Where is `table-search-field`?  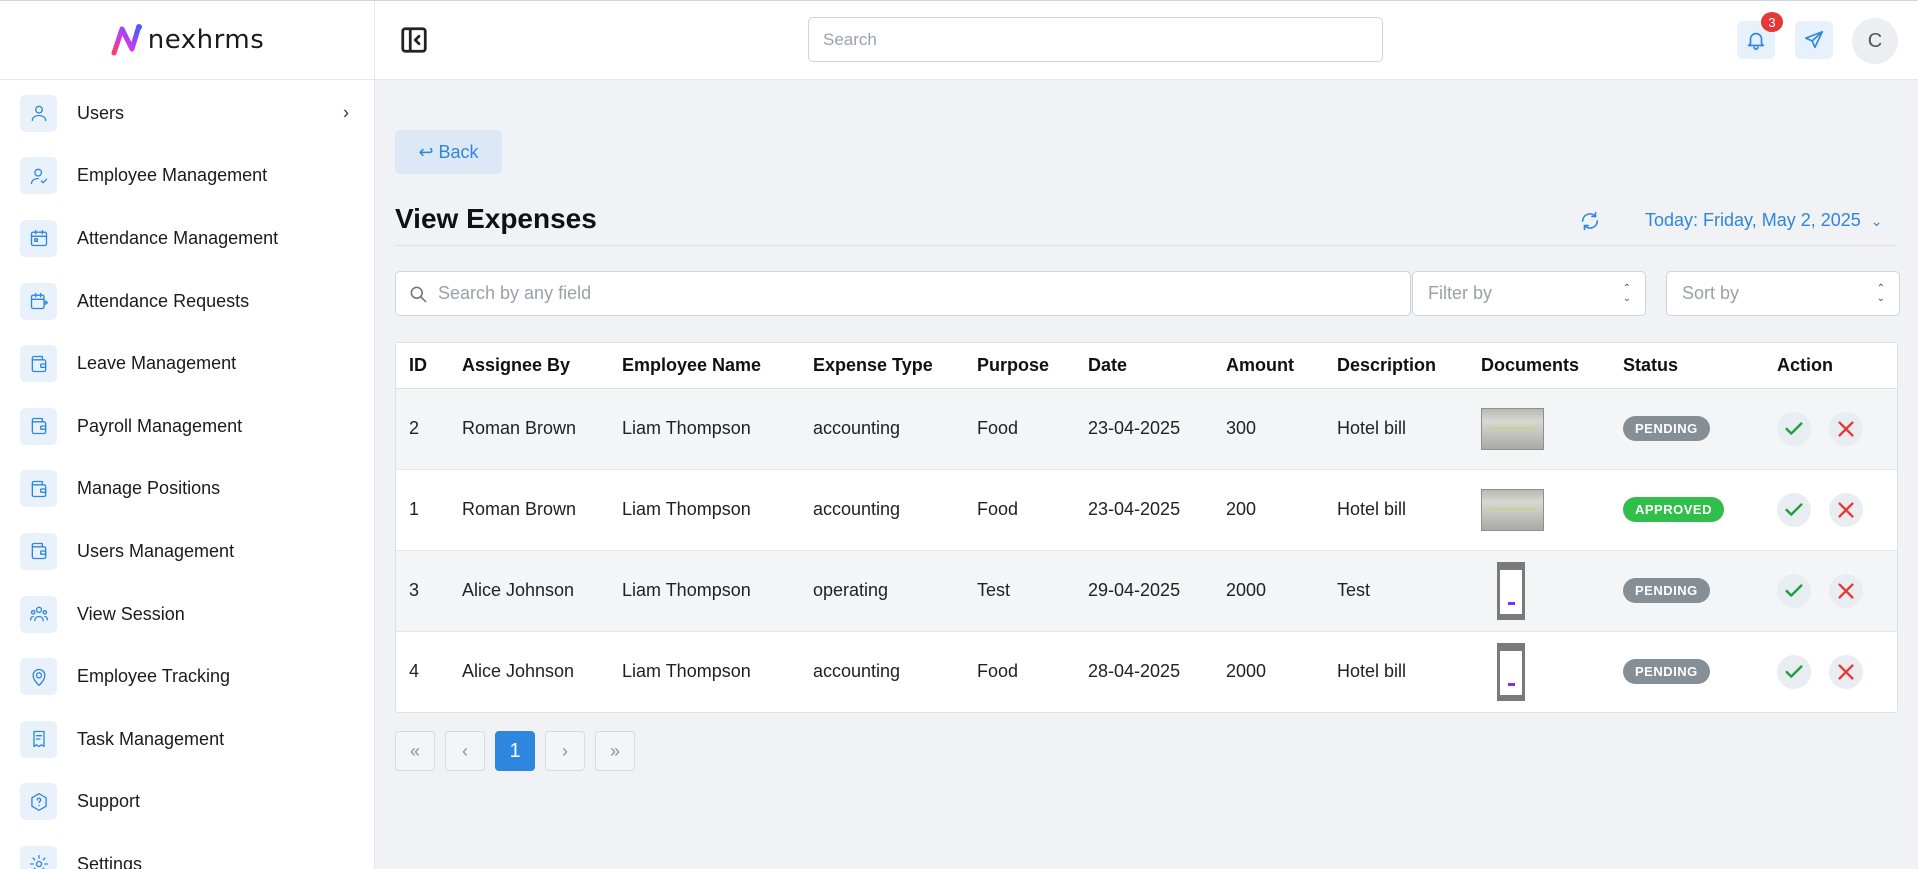
table-search-field is located at coordinates (903, 293).